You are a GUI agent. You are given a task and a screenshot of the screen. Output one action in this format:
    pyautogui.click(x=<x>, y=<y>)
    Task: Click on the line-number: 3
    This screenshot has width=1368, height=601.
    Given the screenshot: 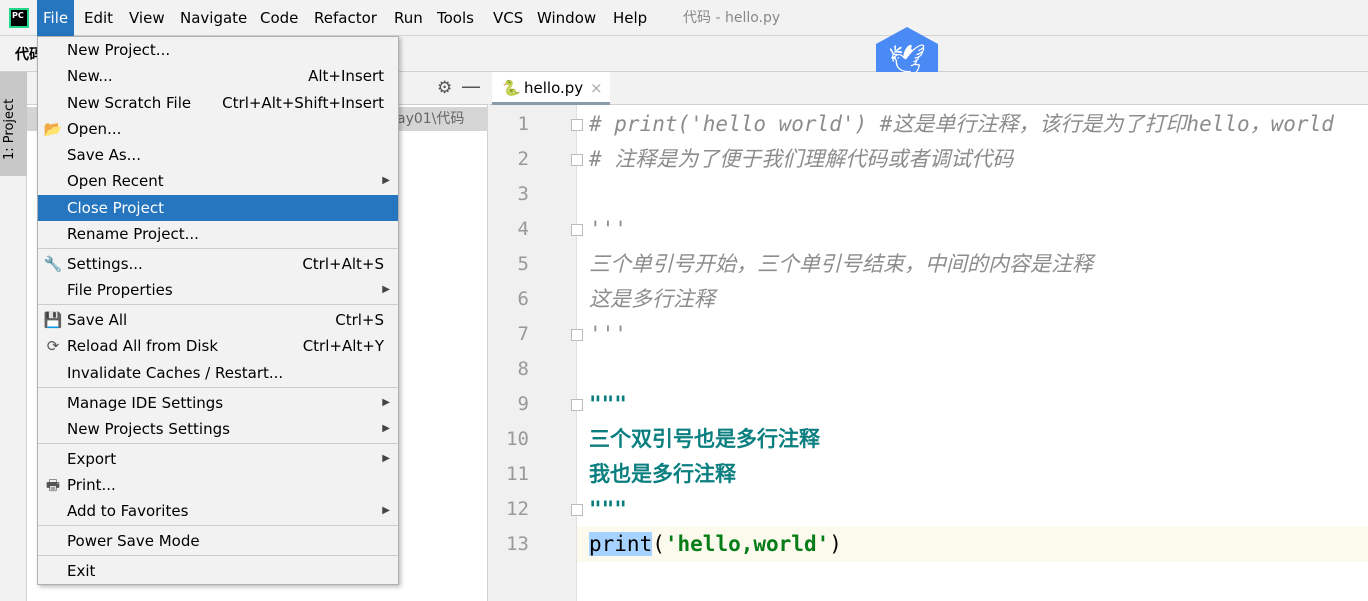 What is the action you would take?
    pyautogui.click(x=523, y=194)
    